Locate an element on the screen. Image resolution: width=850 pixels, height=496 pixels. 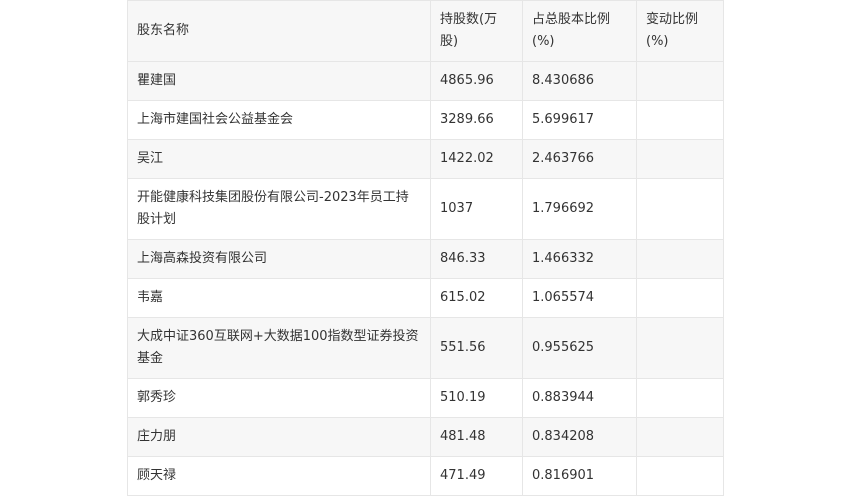
table-row: 上海高森投资有限公司 846.33 1.466332 is located at coordinates (425, 259).